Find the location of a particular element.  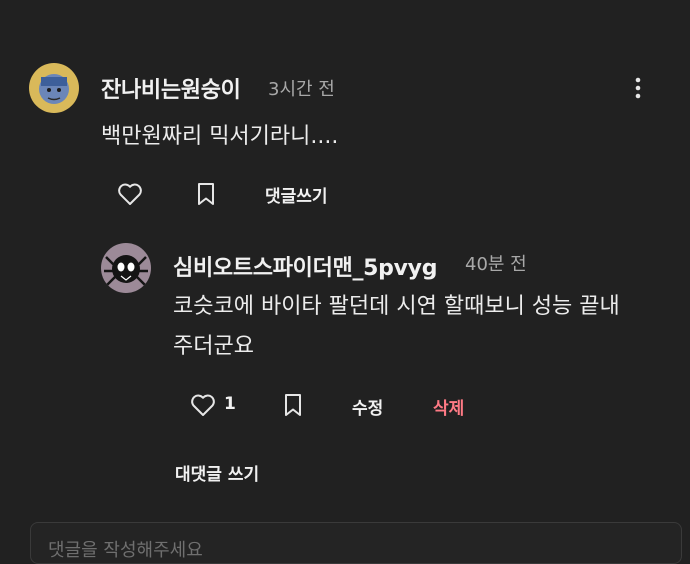

comment-input-placeholder: 댓글을 작성해주세요 is located at coordinates (125, 550).